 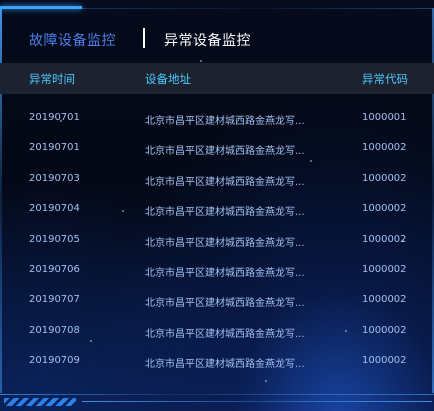 What do you see at coordinates (54, 269) in the screenshot?
I see `cell-date: 20190706` at bounding box center [54, 269].